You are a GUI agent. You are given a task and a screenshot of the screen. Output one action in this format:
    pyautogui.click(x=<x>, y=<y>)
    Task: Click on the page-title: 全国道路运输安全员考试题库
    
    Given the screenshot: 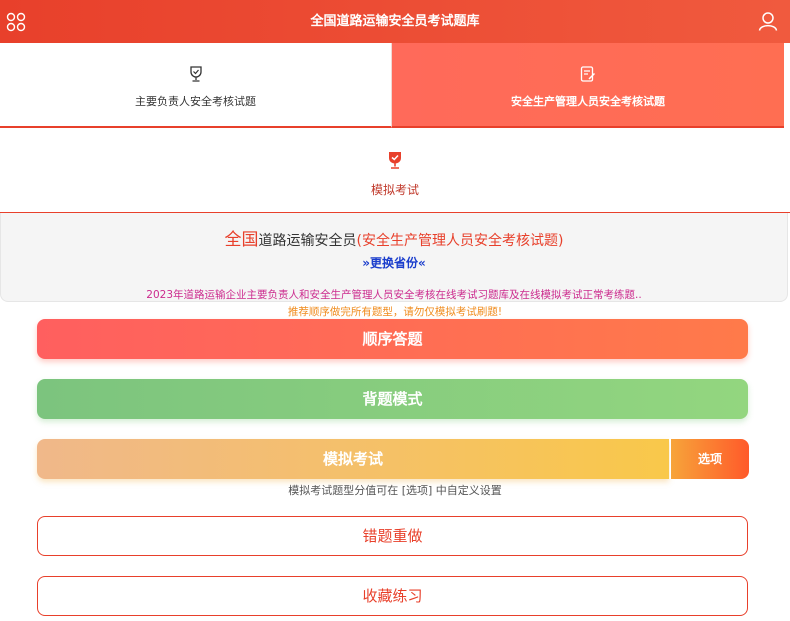 What is the action you would take?
    pyautogui.click(x=395, y=21)
    